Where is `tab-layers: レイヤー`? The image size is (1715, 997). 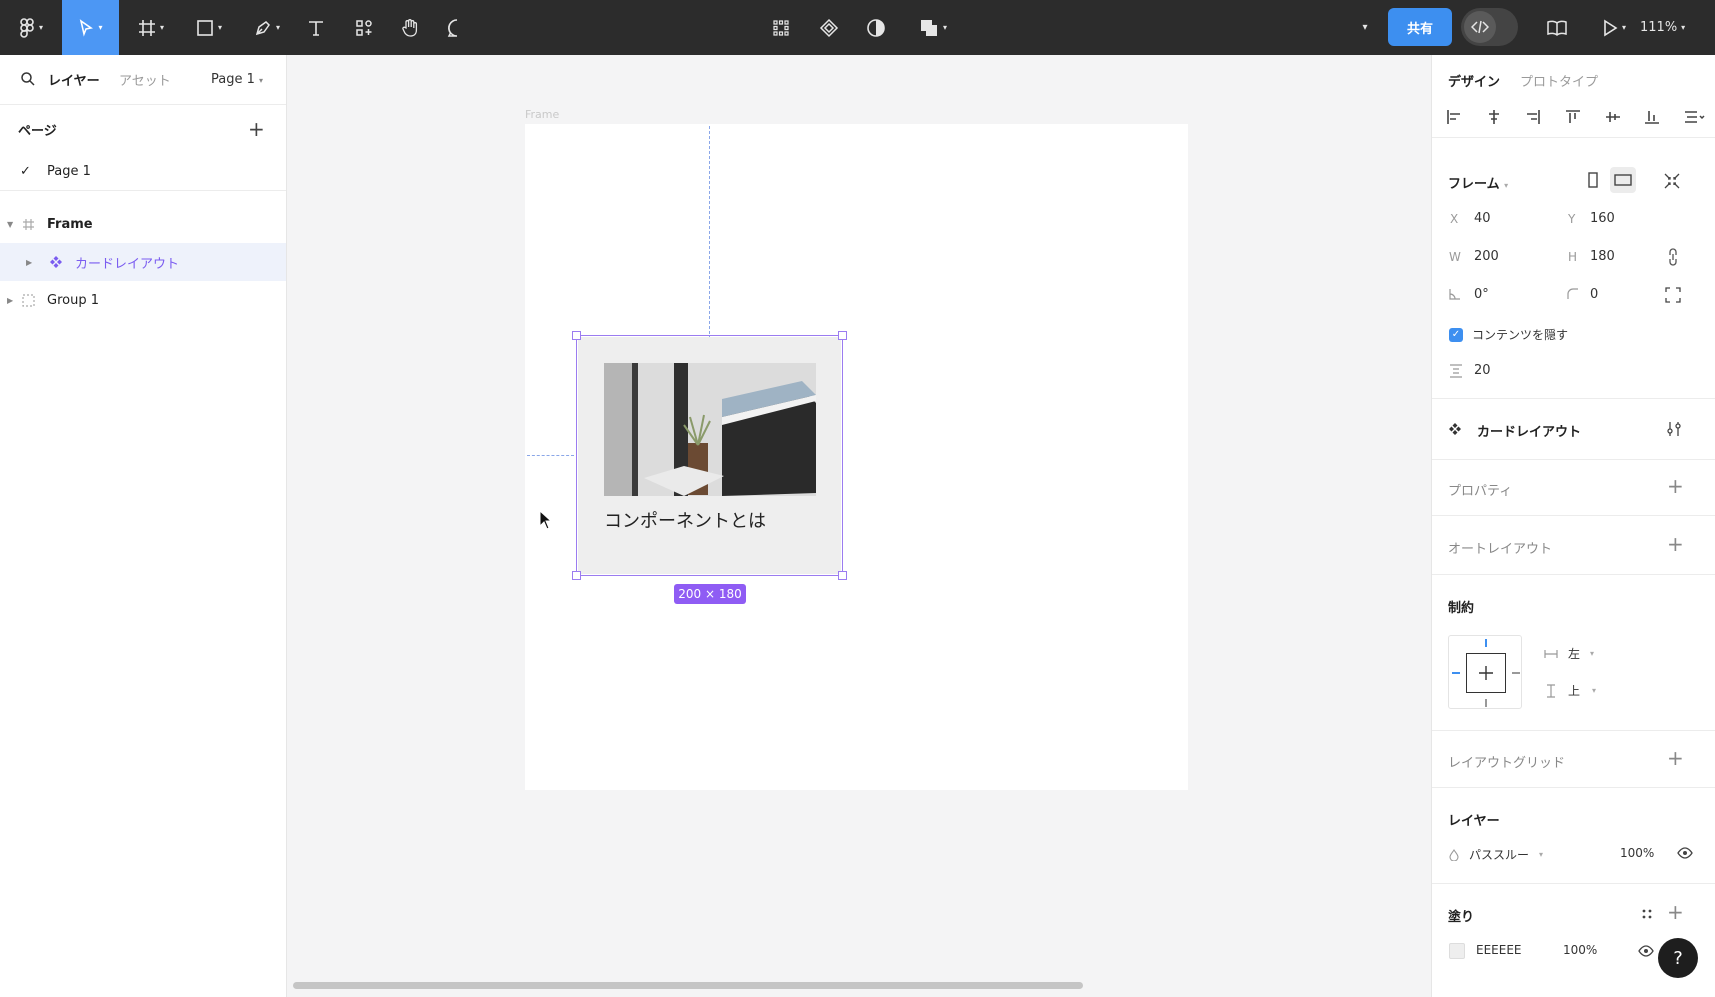 tab-layers: レイヤー is located at coordinates (74, 79).